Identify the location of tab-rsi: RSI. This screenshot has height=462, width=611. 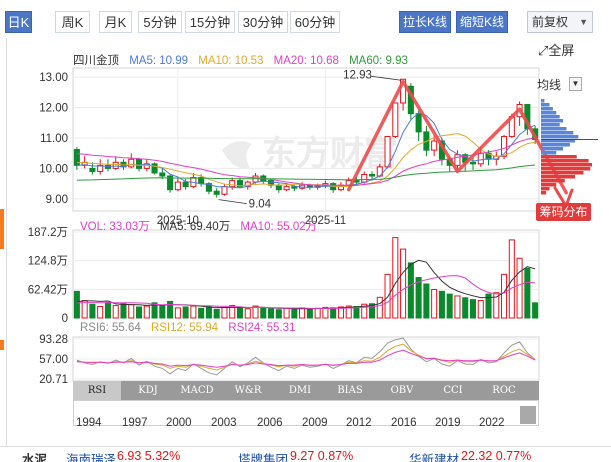
(97, 390).